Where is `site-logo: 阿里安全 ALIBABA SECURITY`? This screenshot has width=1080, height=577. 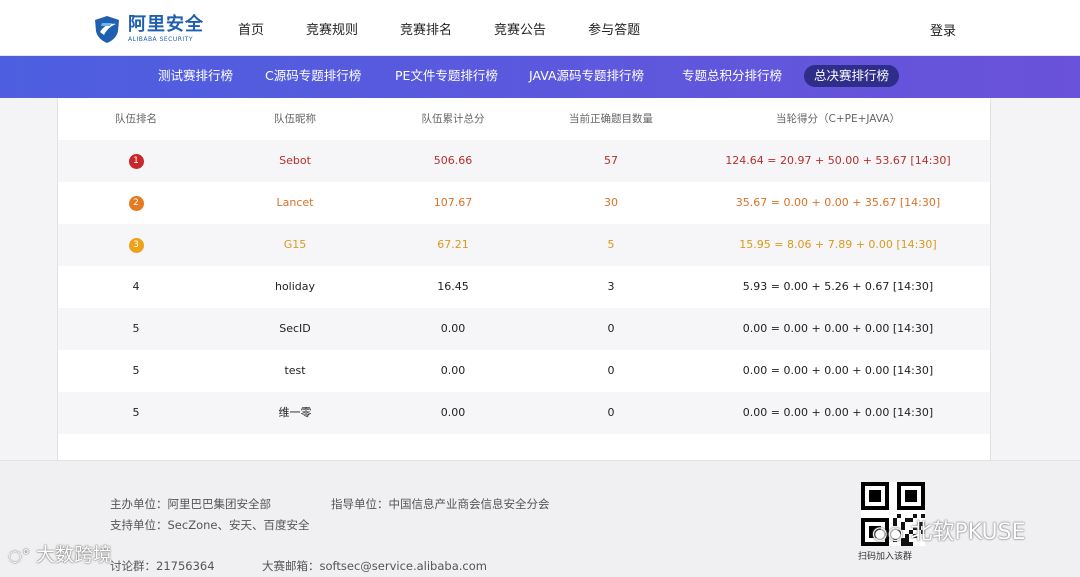
site-logo: 阿里安全 ALIBABA SECURITY is located at coordinates (148, 29).